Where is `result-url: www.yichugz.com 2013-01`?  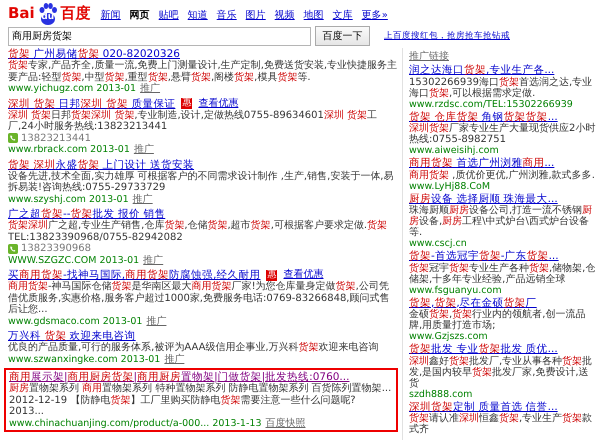 result-url: www.yichugz.com 2013-01 is located at coordinates (72, 88).